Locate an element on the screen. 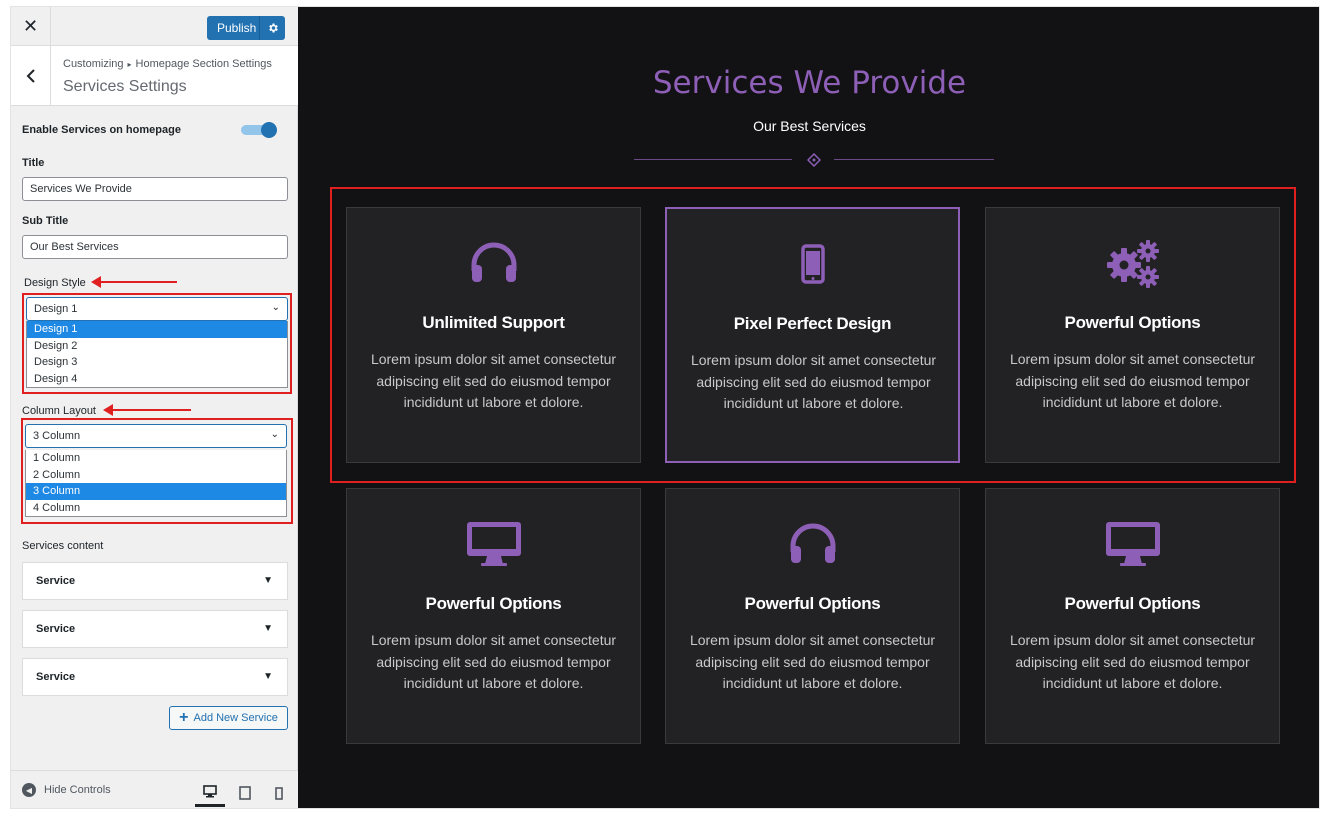  close-icon: ✕ is located at coordinates (30, 26).